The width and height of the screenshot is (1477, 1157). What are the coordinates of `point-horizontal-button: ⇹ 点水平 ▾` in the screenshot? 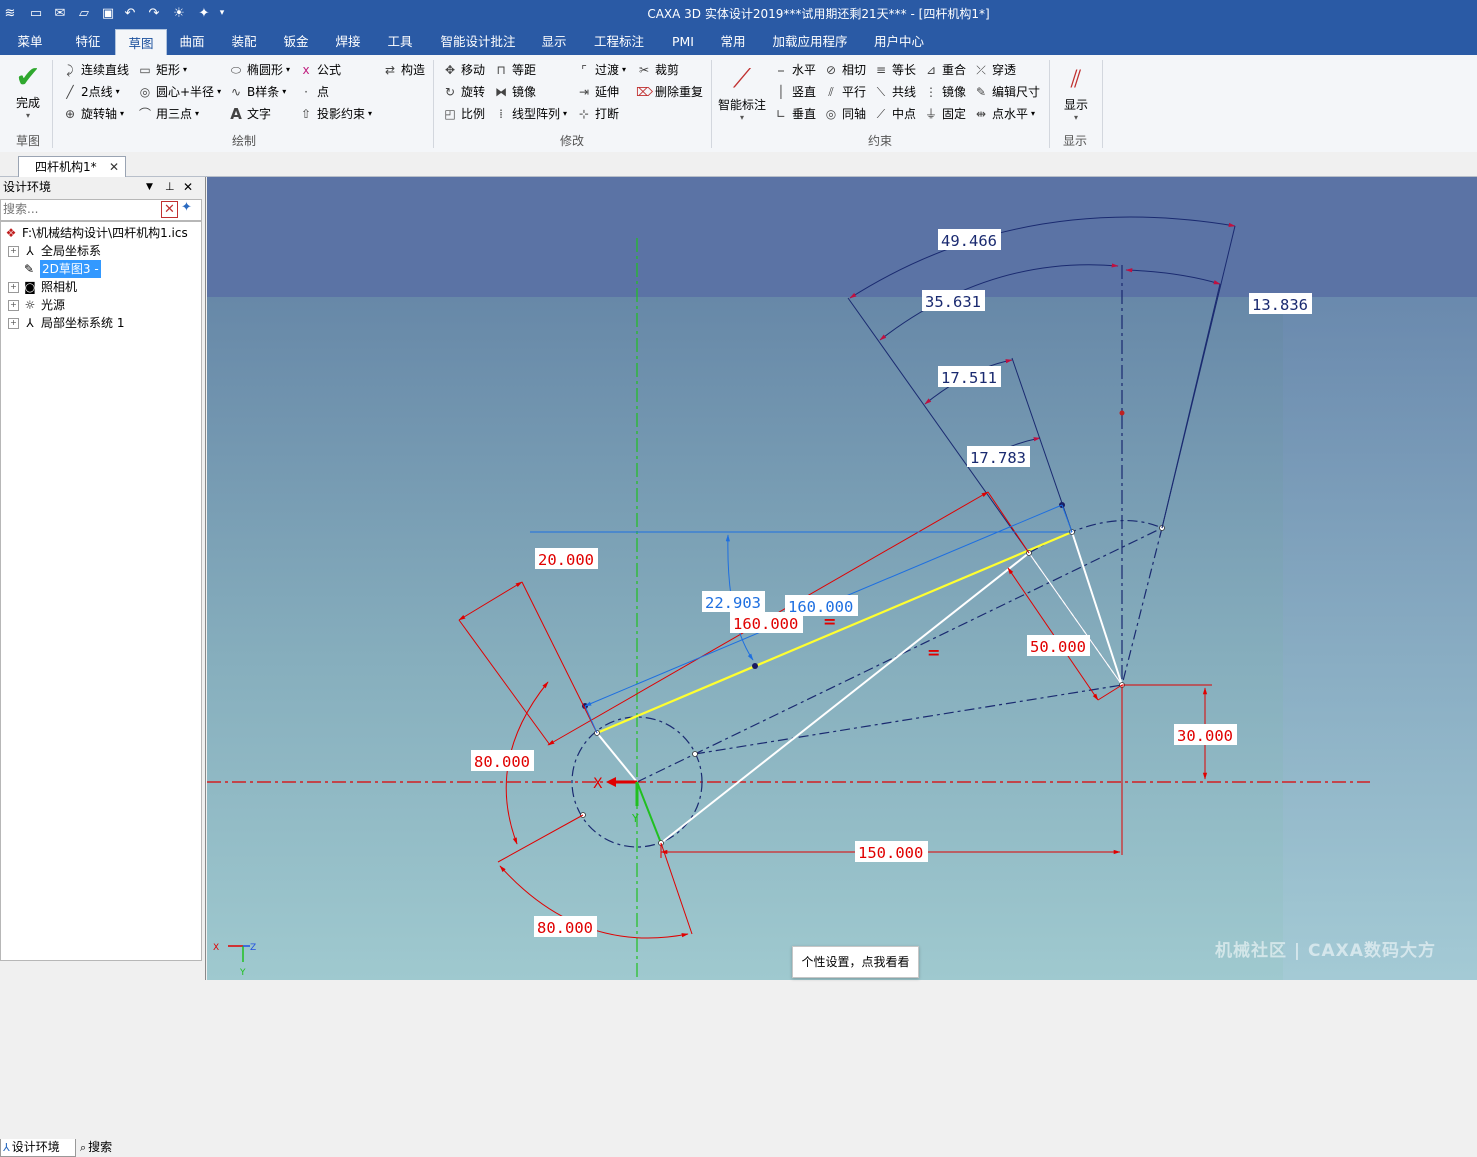 It's located at (1004, 114).